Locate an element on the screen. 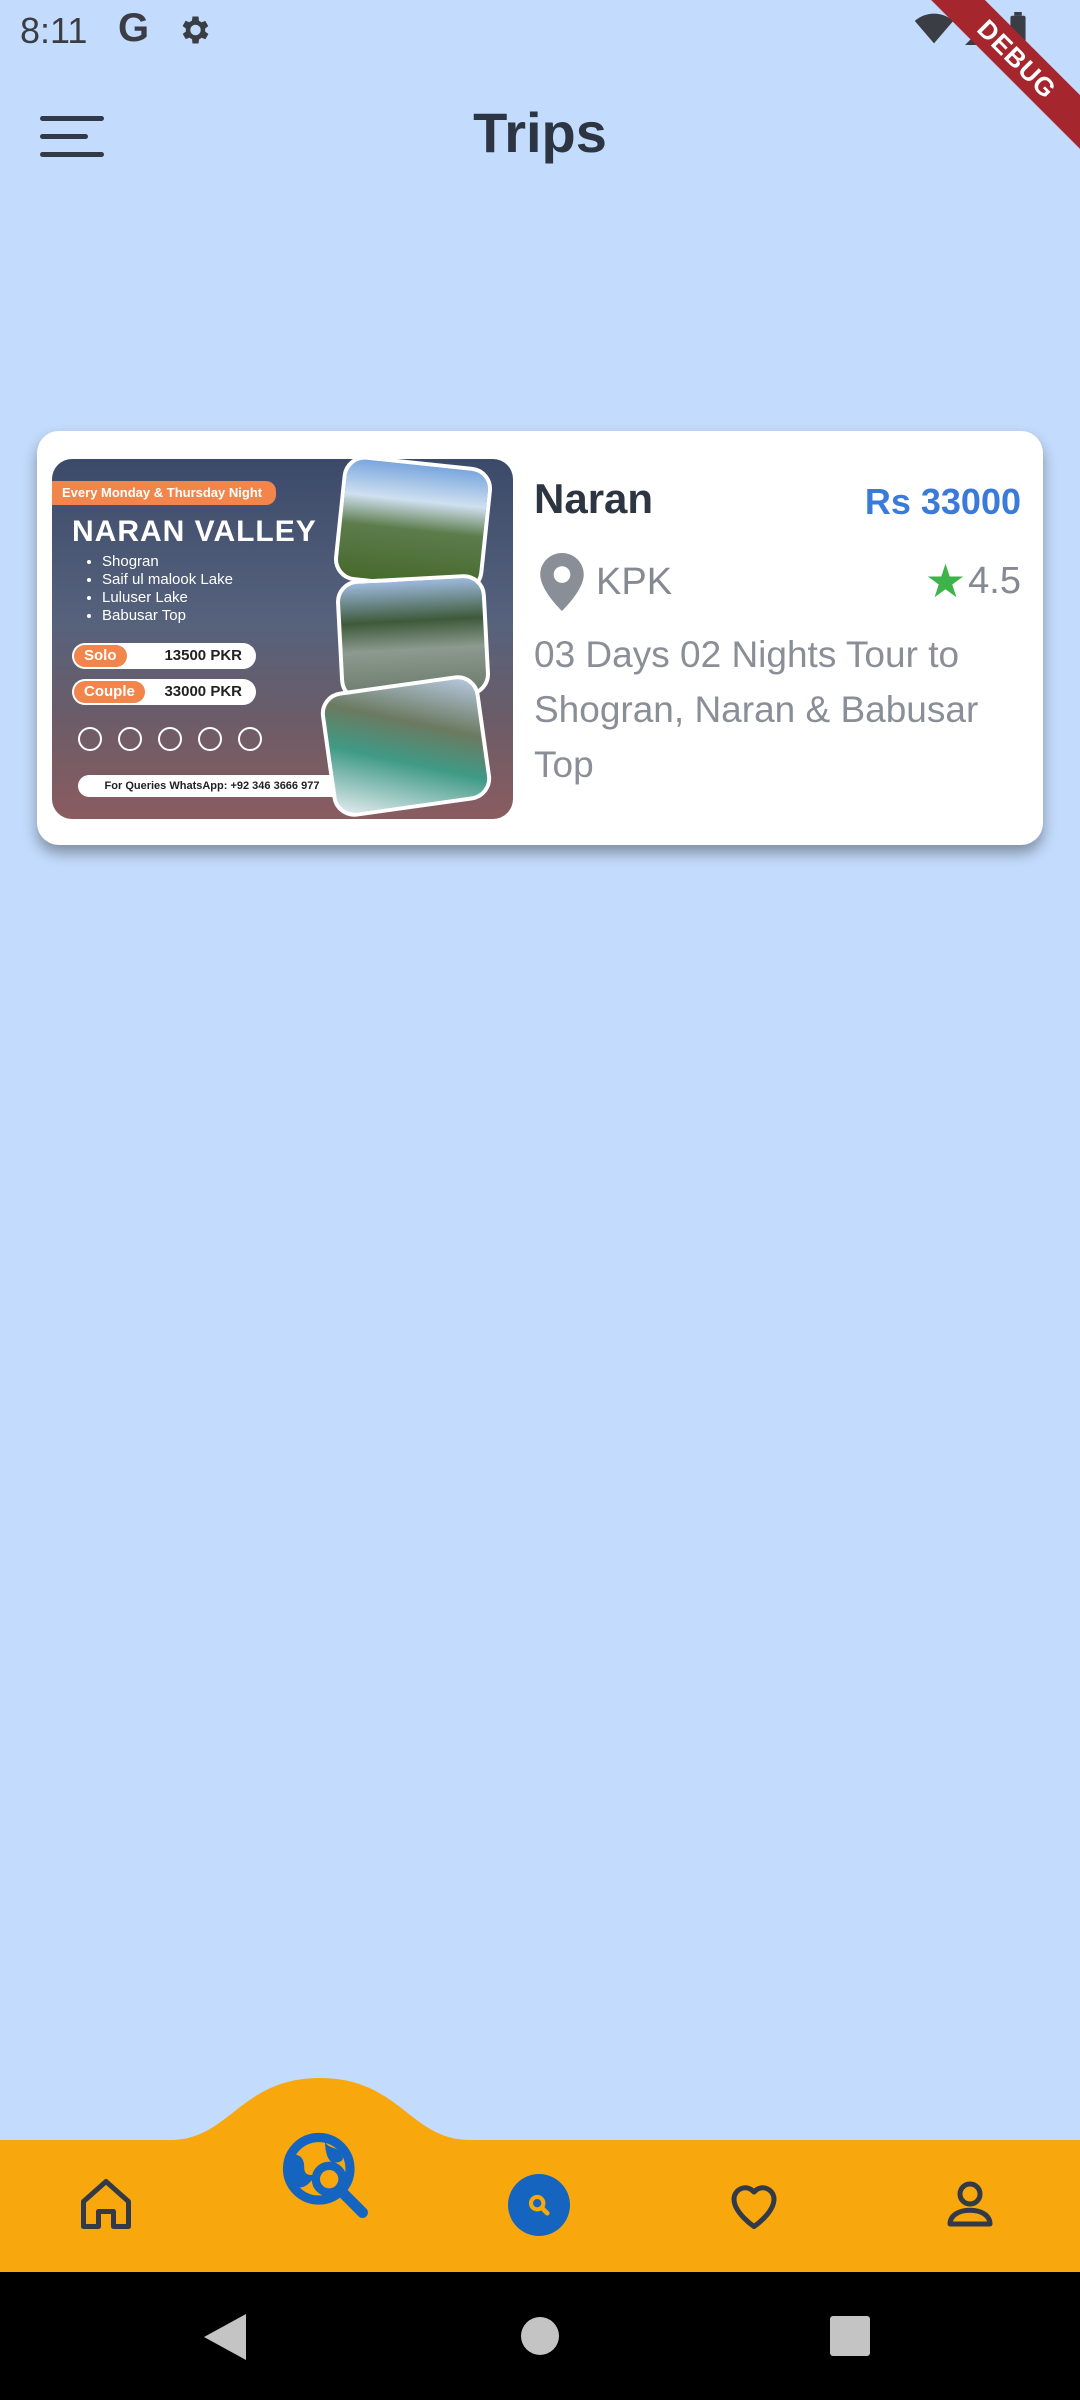 This screenshot has height=2400, width=1080. hotel-icon is located at coordinates (130, 739).